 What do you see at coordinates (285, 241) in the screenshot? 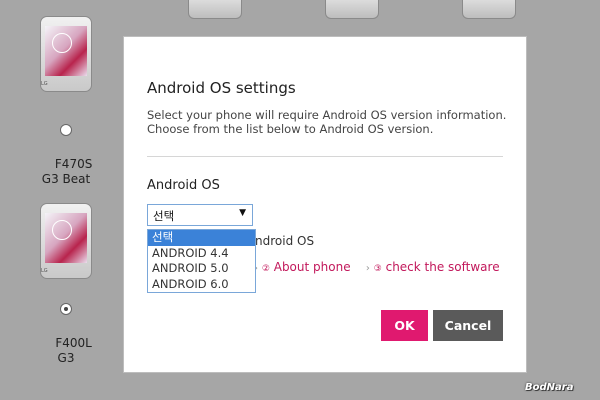
I see `hint-text: ndroid OS` at bounding box center [285, 241].